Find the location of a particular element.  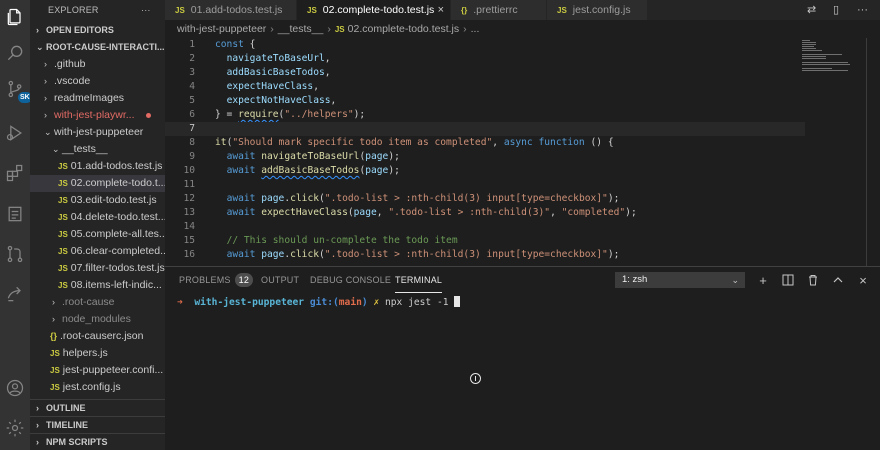

account-icon is located at coordinates (15, 388).